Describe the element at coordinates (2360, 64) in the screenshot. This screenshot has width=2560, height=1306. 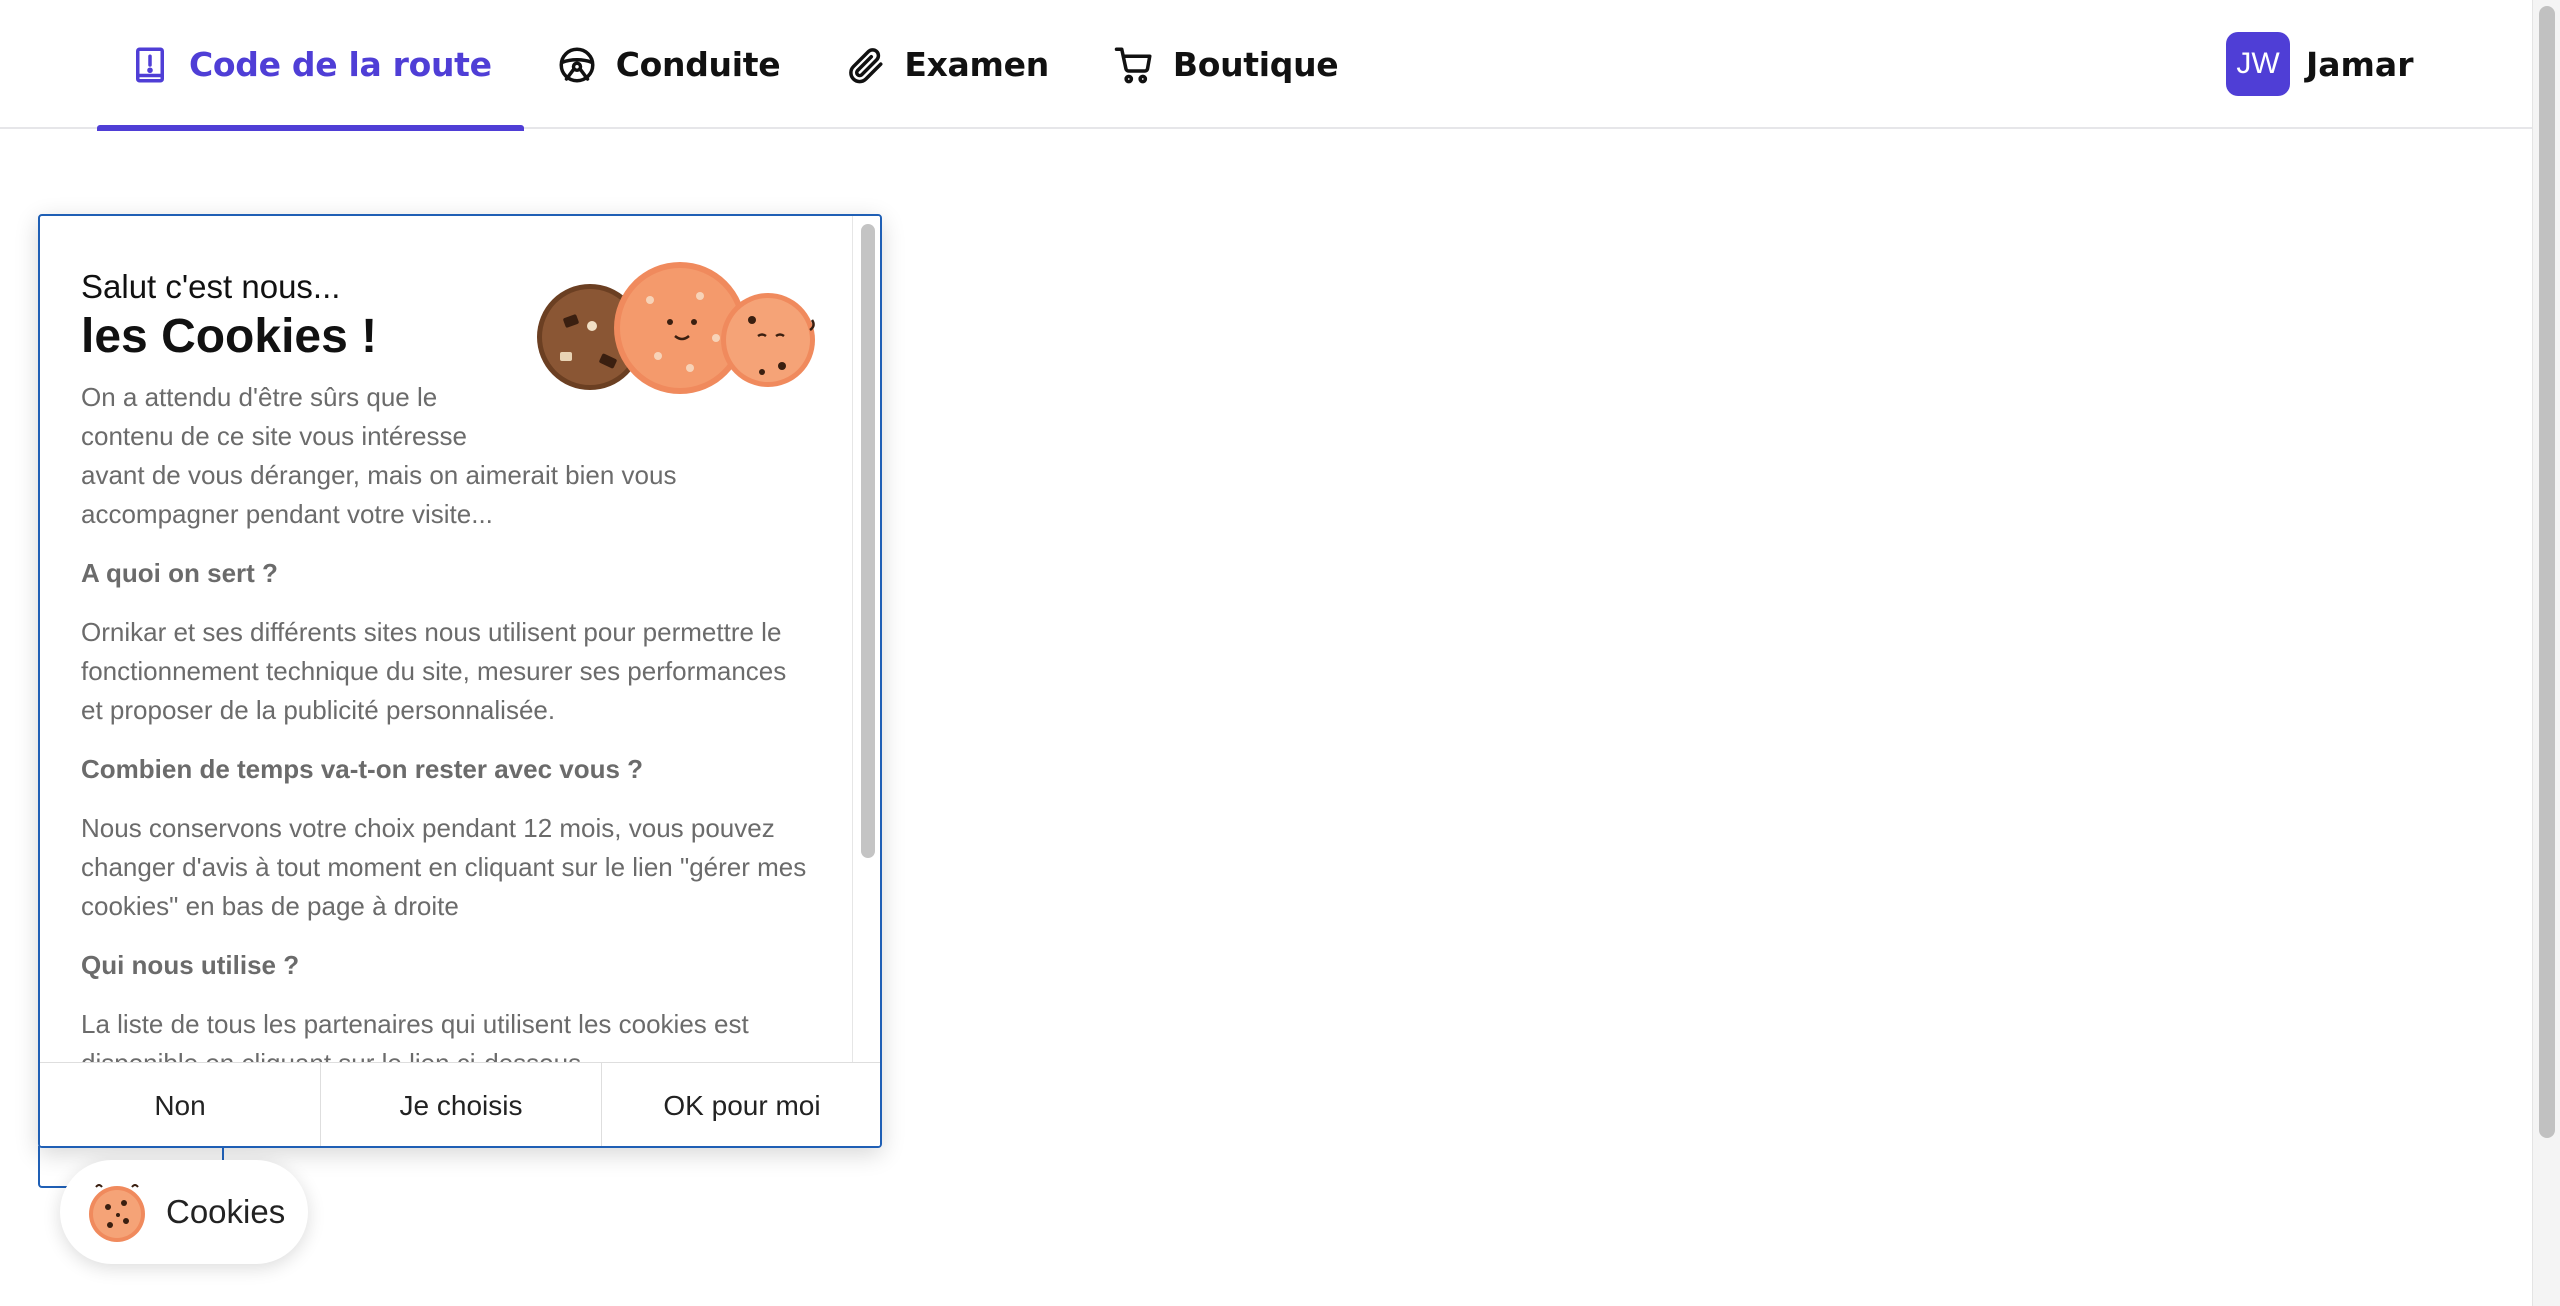
I see `user-name: Jamar` at that location.